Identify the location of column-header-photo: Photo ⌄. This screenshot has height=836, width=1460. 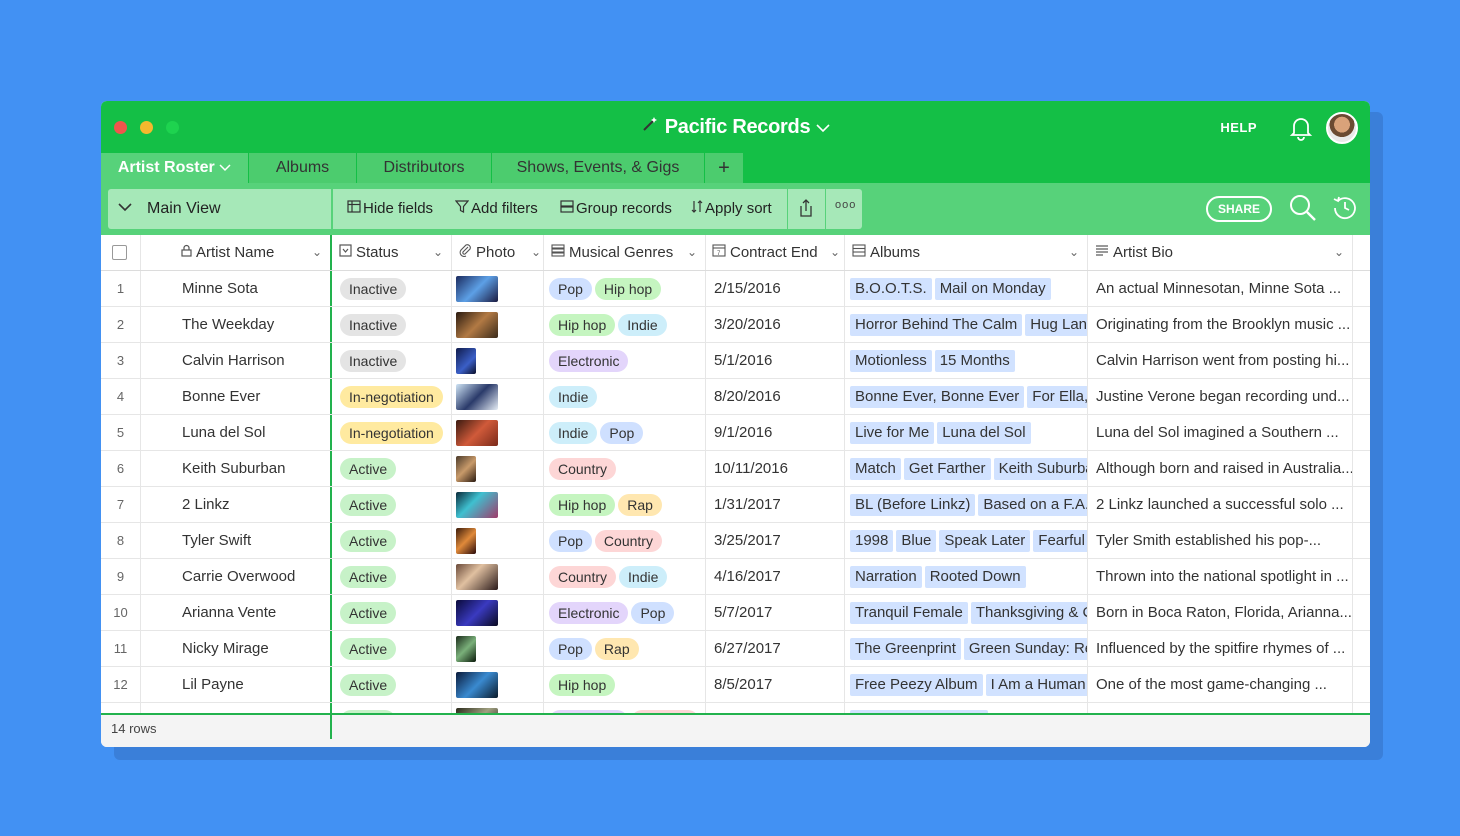
(498, 252).